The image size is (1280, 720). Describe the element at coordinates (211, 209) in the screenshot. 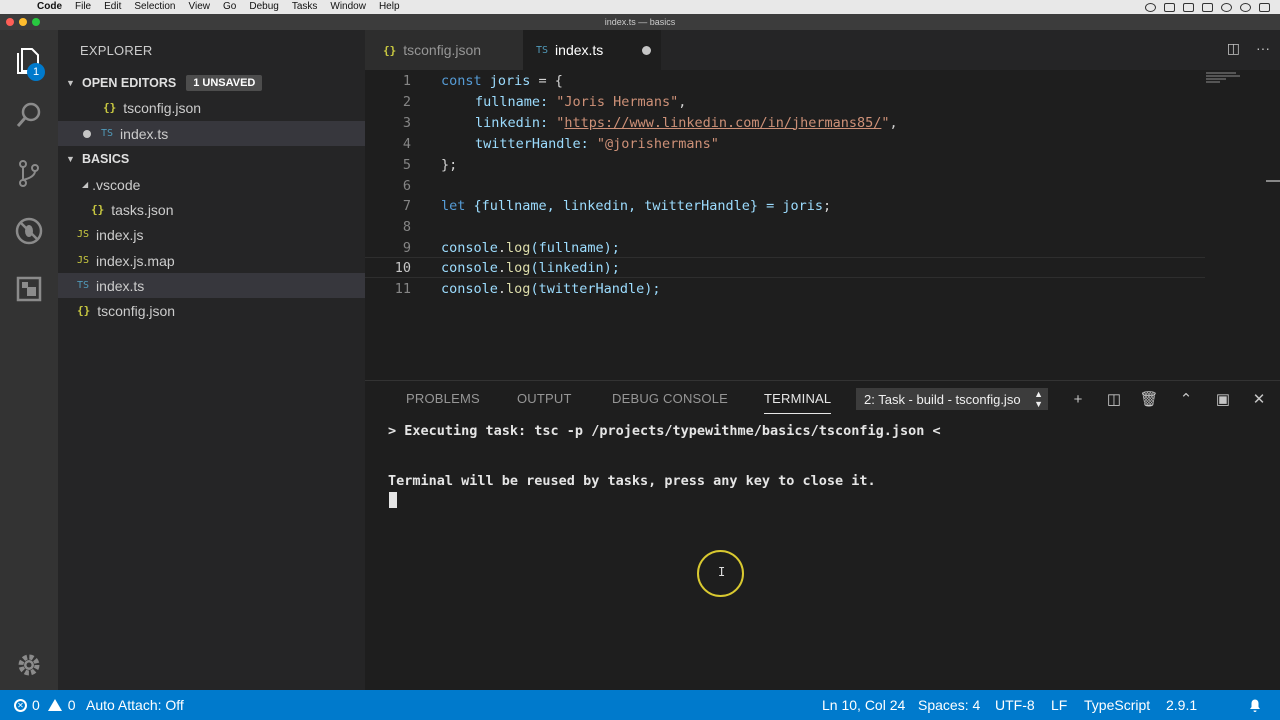

I see `file-tasks-json: {} tasks.json` at that location.